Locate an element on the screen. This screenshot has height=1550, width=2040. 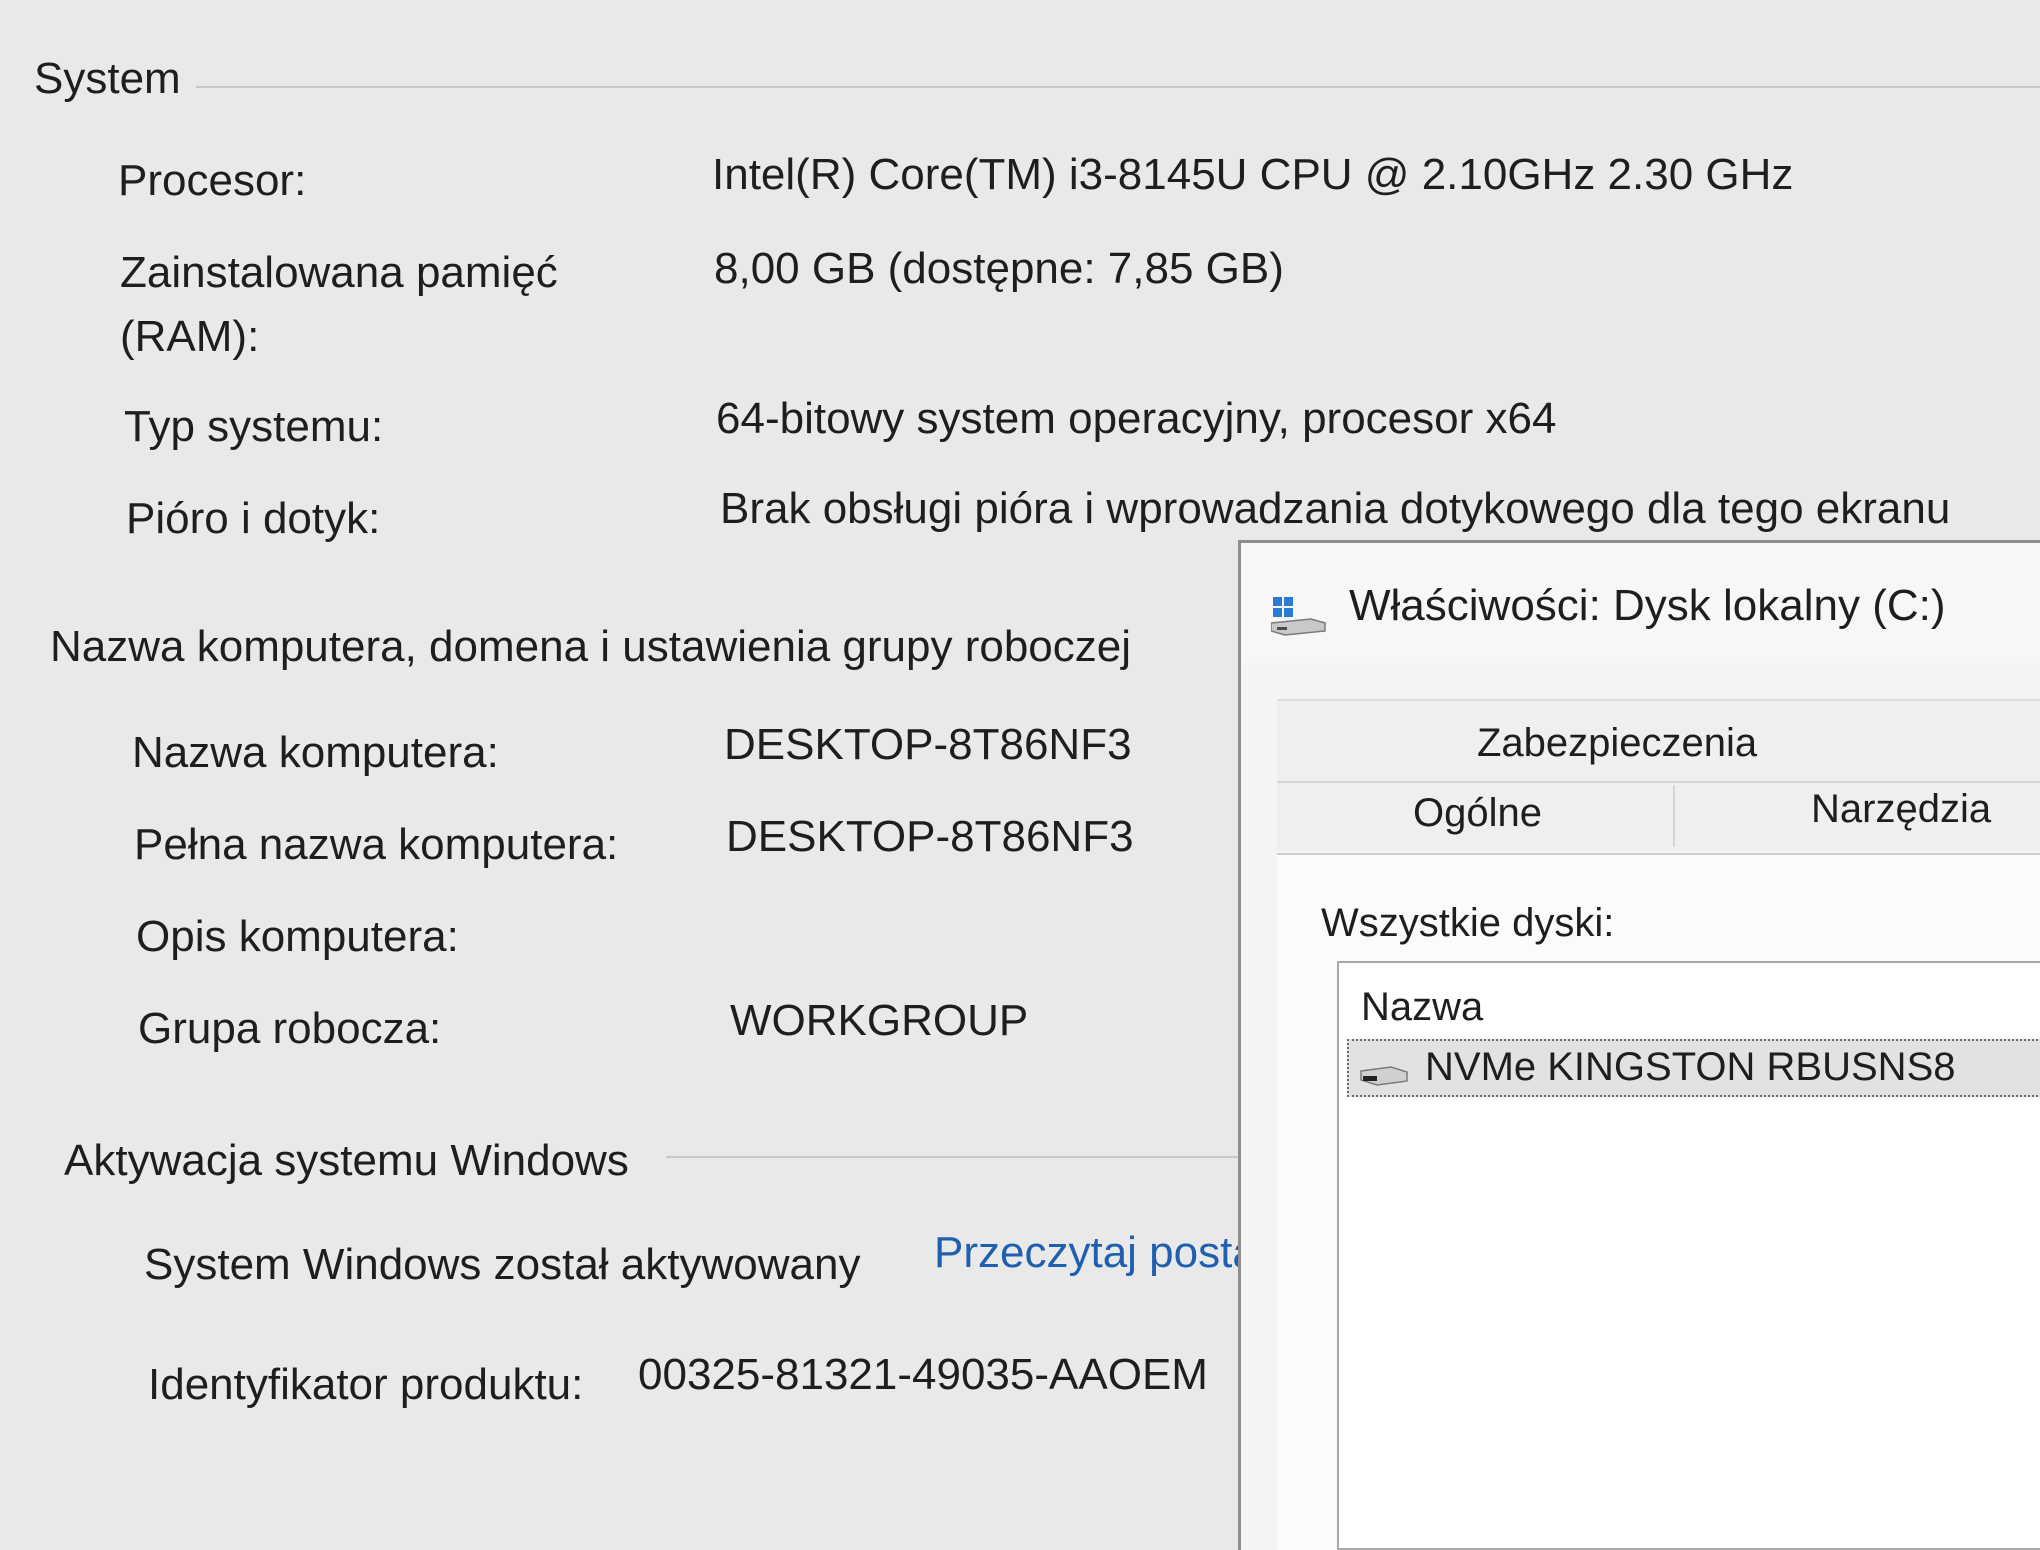
label-processor: Procesor: is located at coordinates (212, 180).